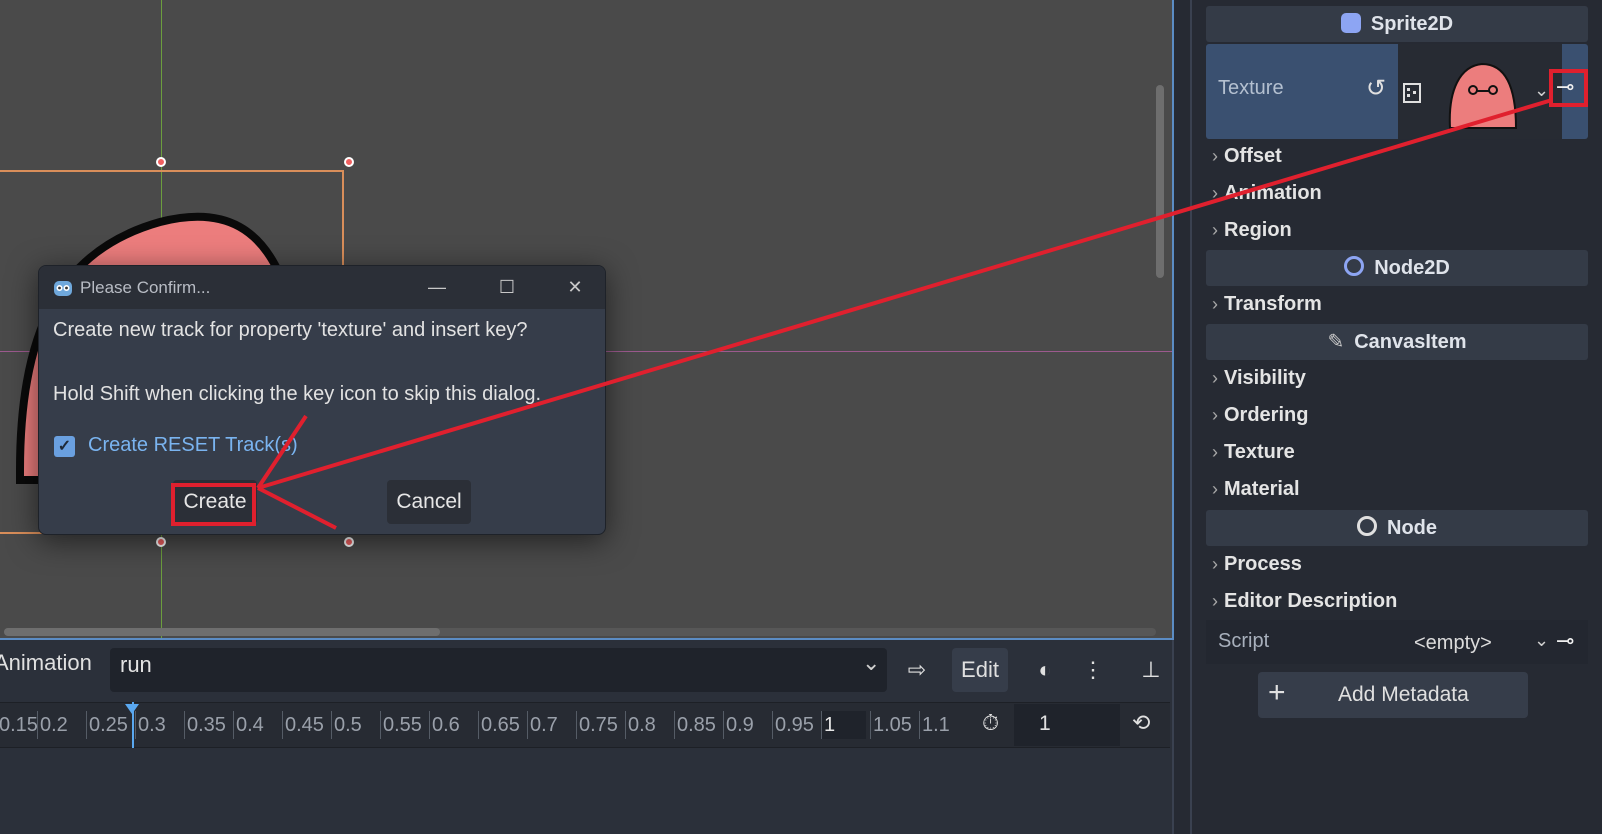 The width and height of the screenshot is (1602, 834). I want to click on loop-icon: ⟲, so click(1141, 723).